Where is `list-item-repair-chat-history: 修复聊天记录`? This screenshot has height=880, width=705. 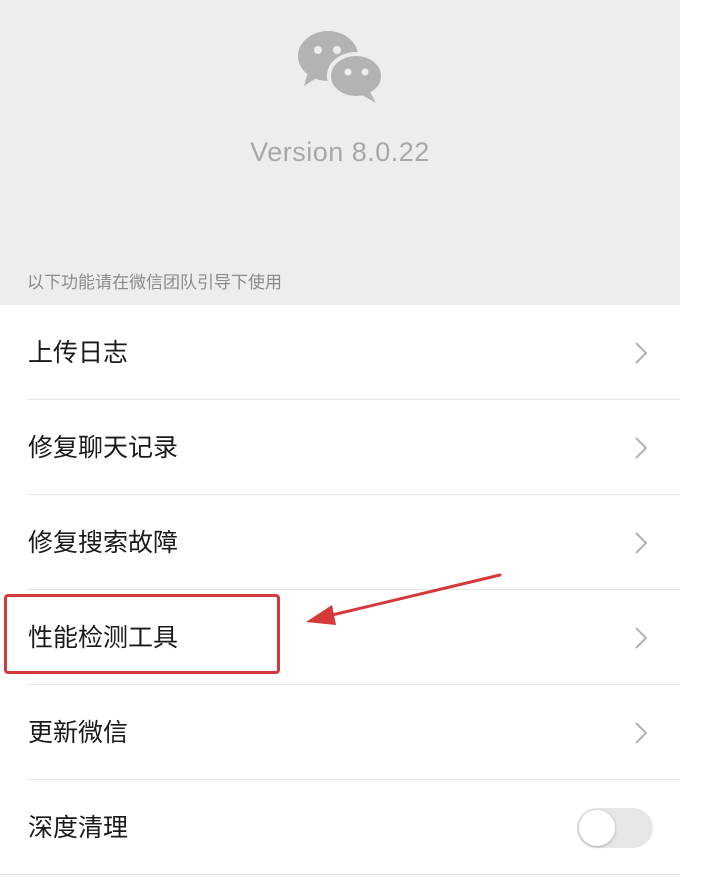 list-item-repair-chat-history: 修复聊天记录 is located at coordinates (340, 447).